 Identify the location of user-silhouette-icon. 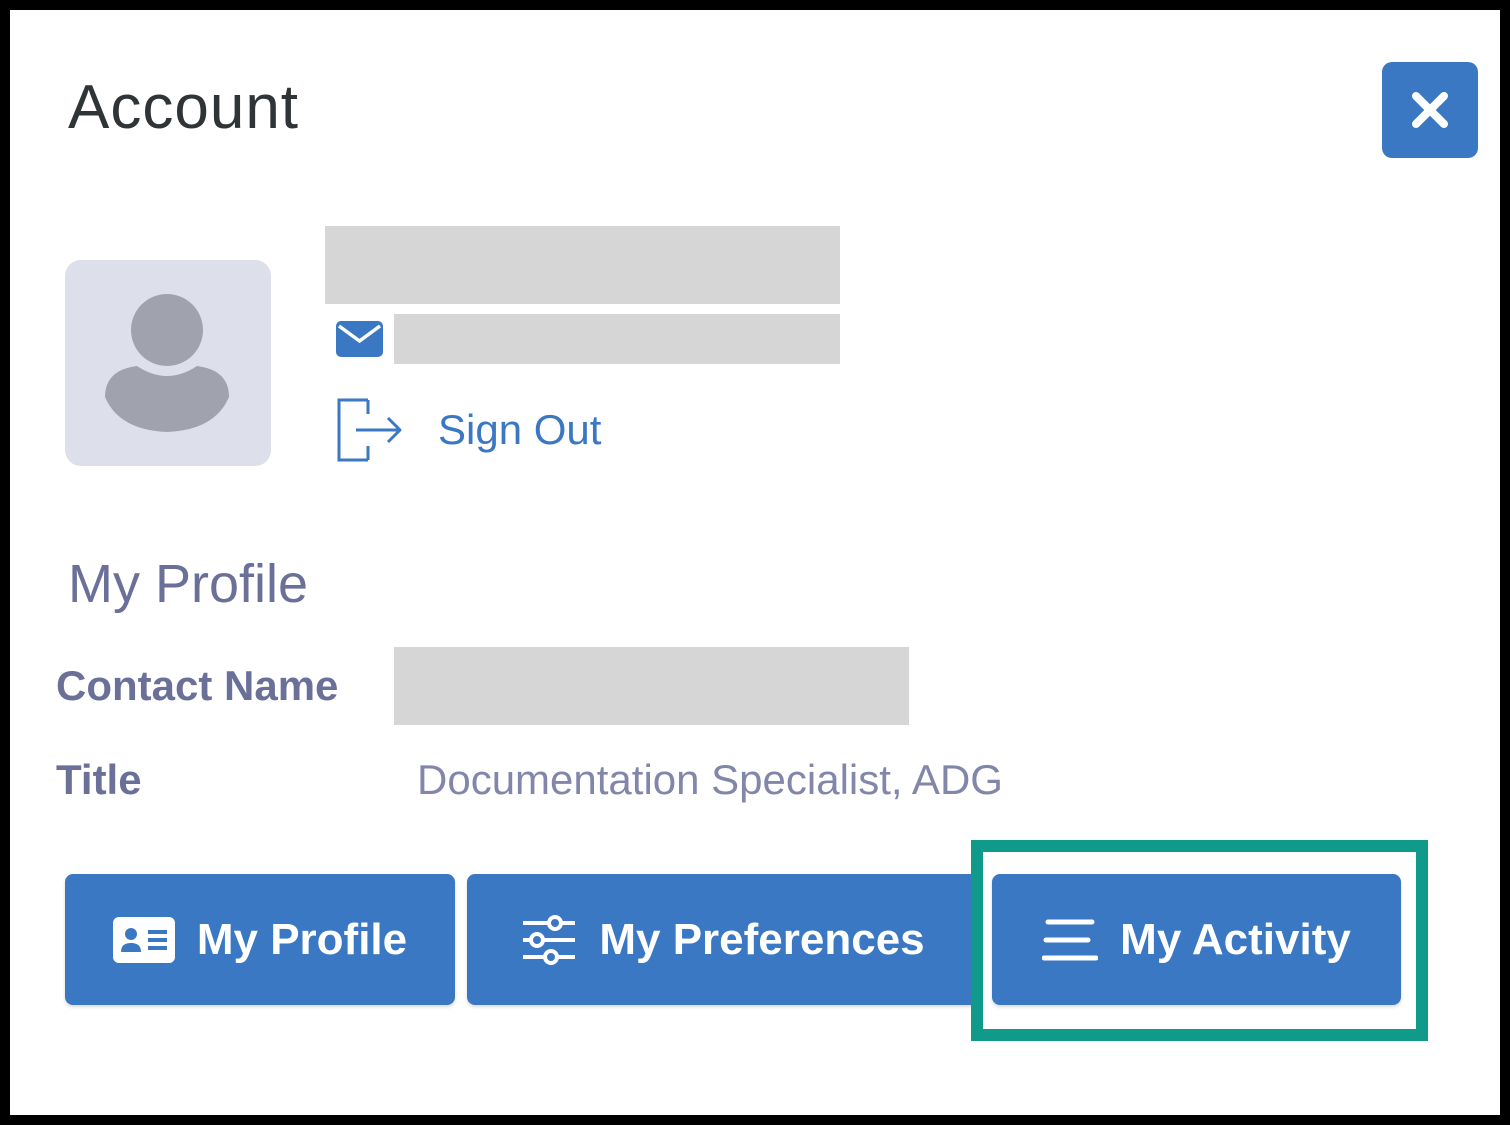
(167, 363).